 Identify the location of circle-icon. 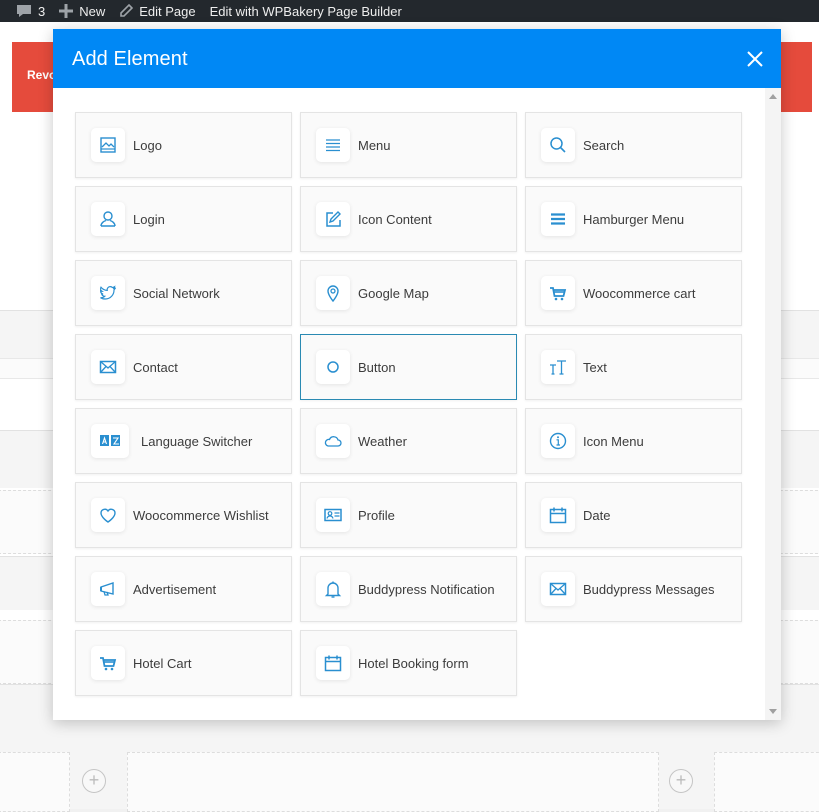
(333, 367).